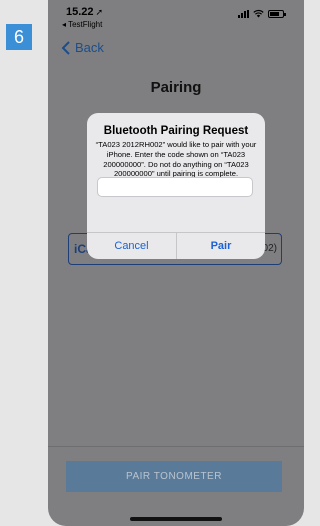  I want to click on cancel-button: Cancel, so click(131, 246).